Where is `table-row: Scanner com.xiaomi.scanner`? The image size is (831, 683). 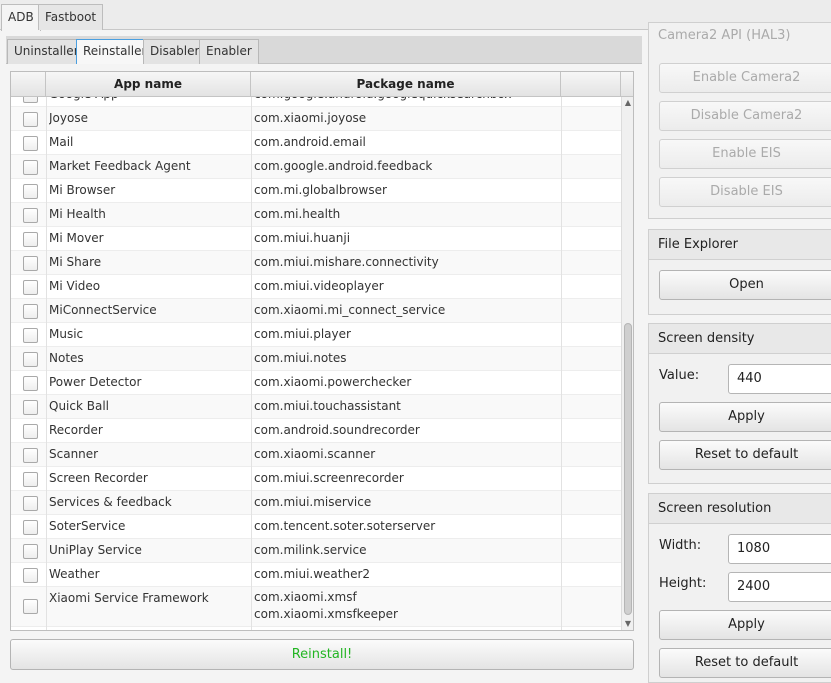 table-row: Scanner com.xiaomi.scanner is located at coordinates (316, 455).